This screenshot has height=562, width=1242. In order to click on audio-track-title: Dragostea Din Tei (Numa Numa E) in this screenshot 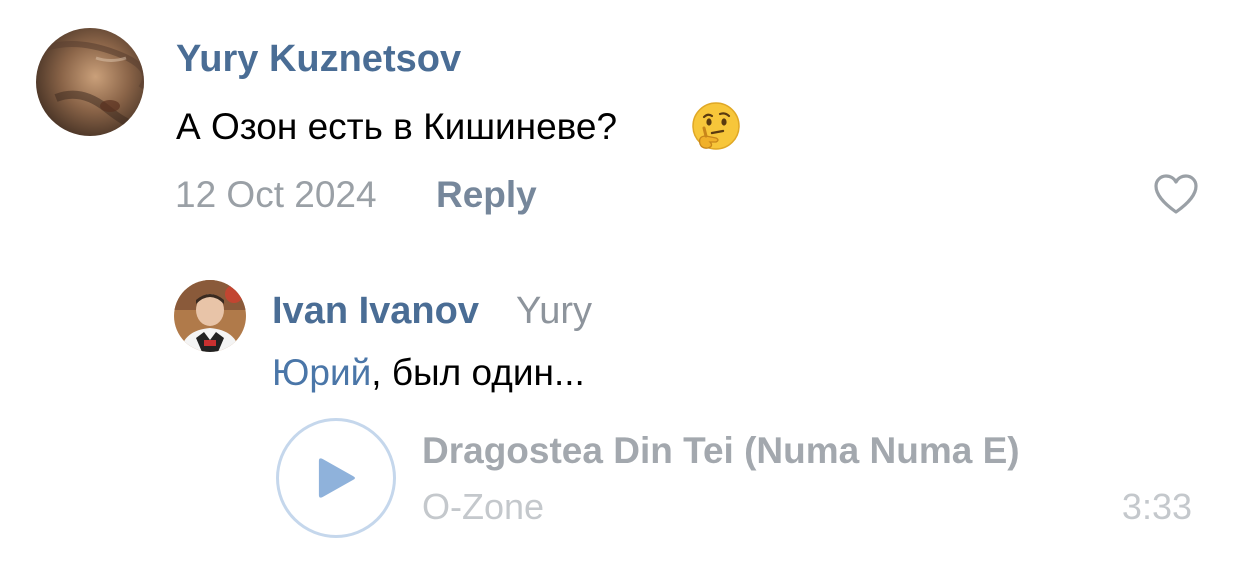, I will do `click(721, 451)`.